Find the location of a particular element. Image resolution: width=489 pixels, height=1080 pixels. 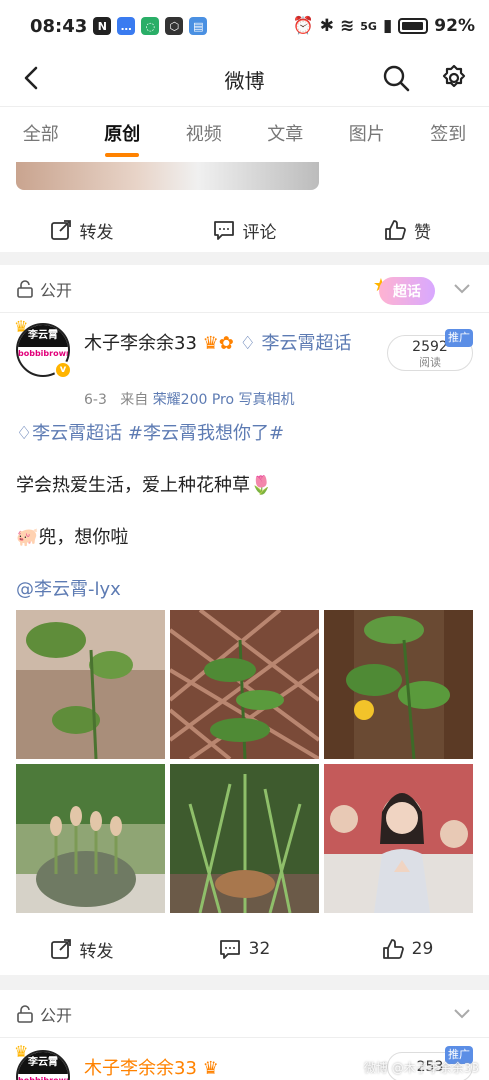

post-text-line: 学会热爱生活，爱上种花种草🌷 is located at coordinates (144, 485).